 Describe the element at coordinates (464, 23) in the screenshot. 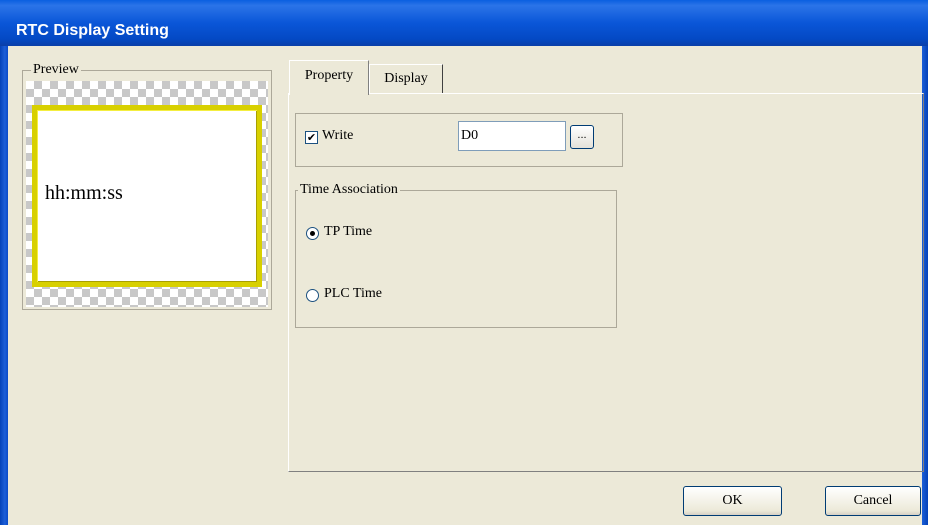

I see `title-bar: RTC Display Setting` at that location.